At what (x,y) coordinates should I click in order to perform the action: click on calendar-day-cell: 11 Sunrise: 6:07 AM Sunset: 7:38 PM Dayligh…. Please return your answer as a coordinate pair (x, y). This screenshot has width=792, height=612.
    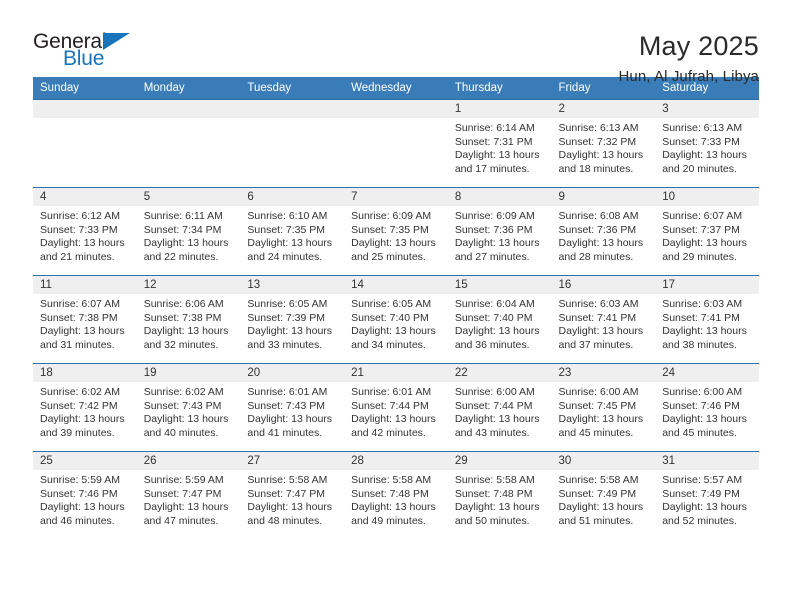
    Looking at the image, I should click on (85, 319).